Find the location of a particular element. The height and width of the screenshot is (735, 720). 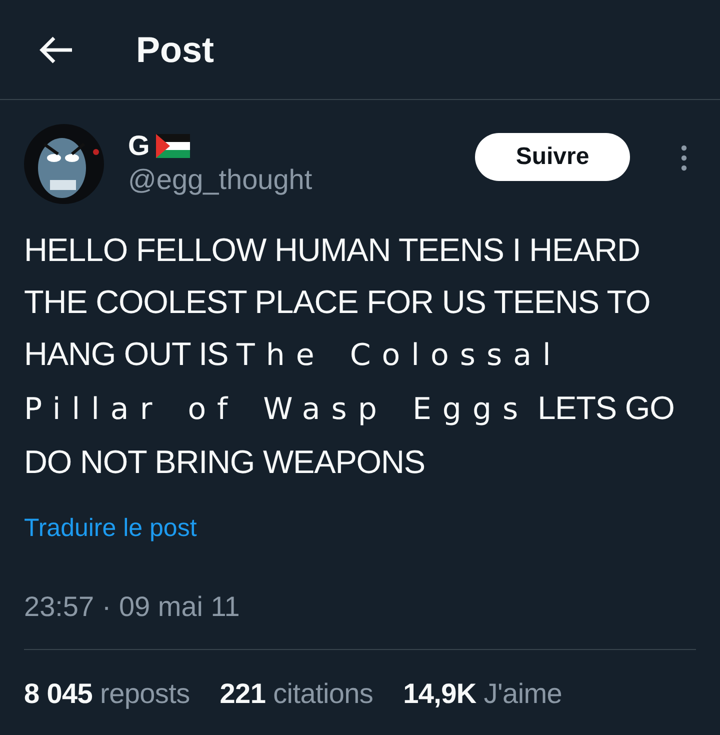

translate-link: Traduire le post is located at coordinates (110, 528).